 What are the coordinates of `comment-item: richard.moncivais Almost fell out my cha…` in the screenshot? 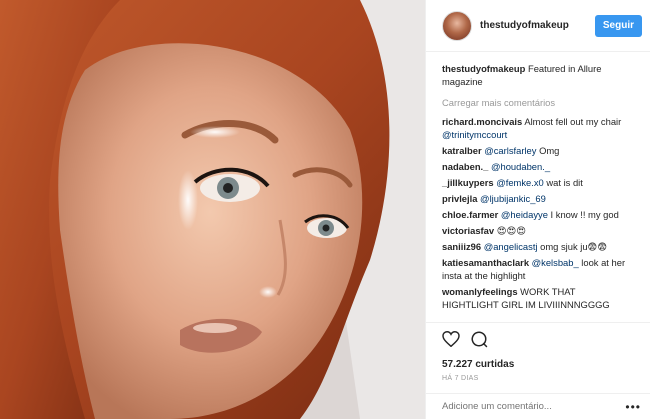 It's located at (538, 128).